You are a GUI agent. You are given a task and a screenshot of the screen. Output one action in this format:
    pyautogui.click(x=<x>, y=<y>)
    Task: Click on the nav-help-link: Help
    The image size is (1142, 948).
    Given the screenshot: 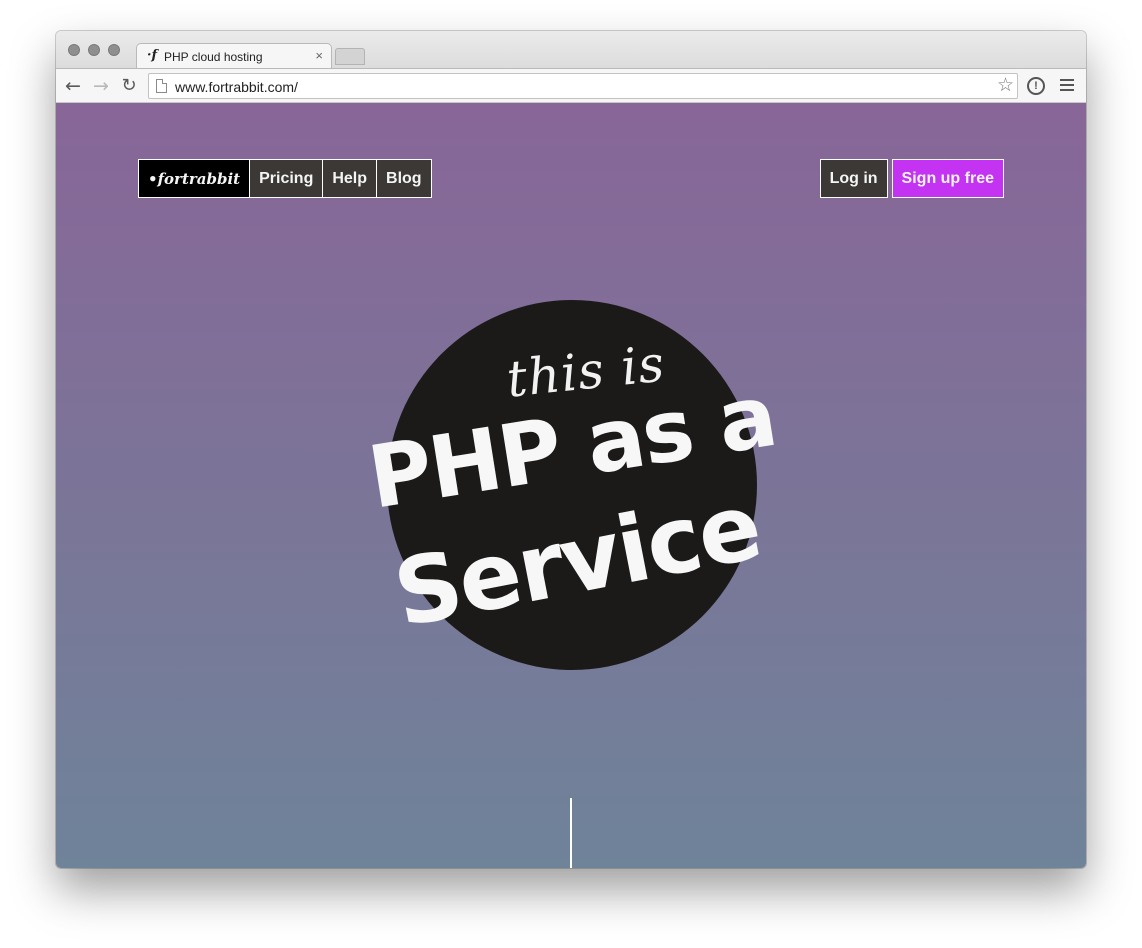 What is the action you would take?
    pyautogui.click(x=350, y=178)
    